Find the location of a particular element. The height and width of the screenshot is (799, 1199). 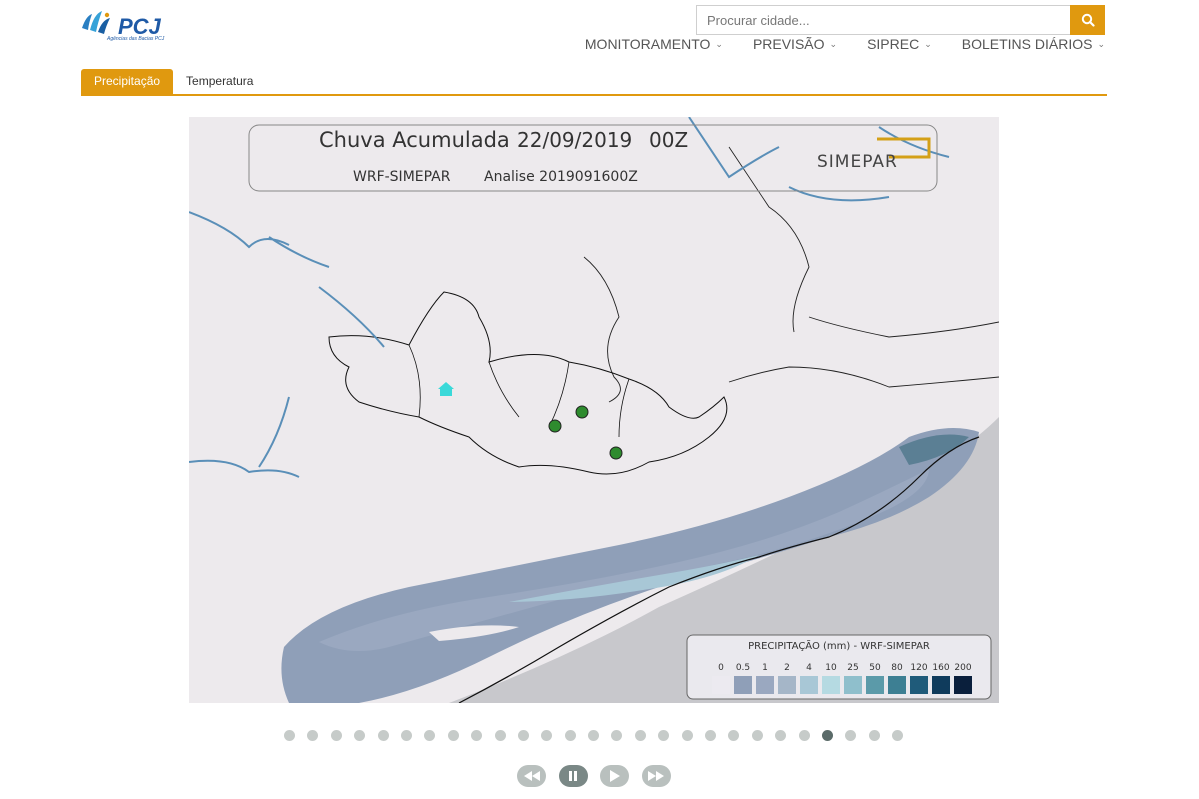

fast-forward-button is located at coordinates (656, 776).